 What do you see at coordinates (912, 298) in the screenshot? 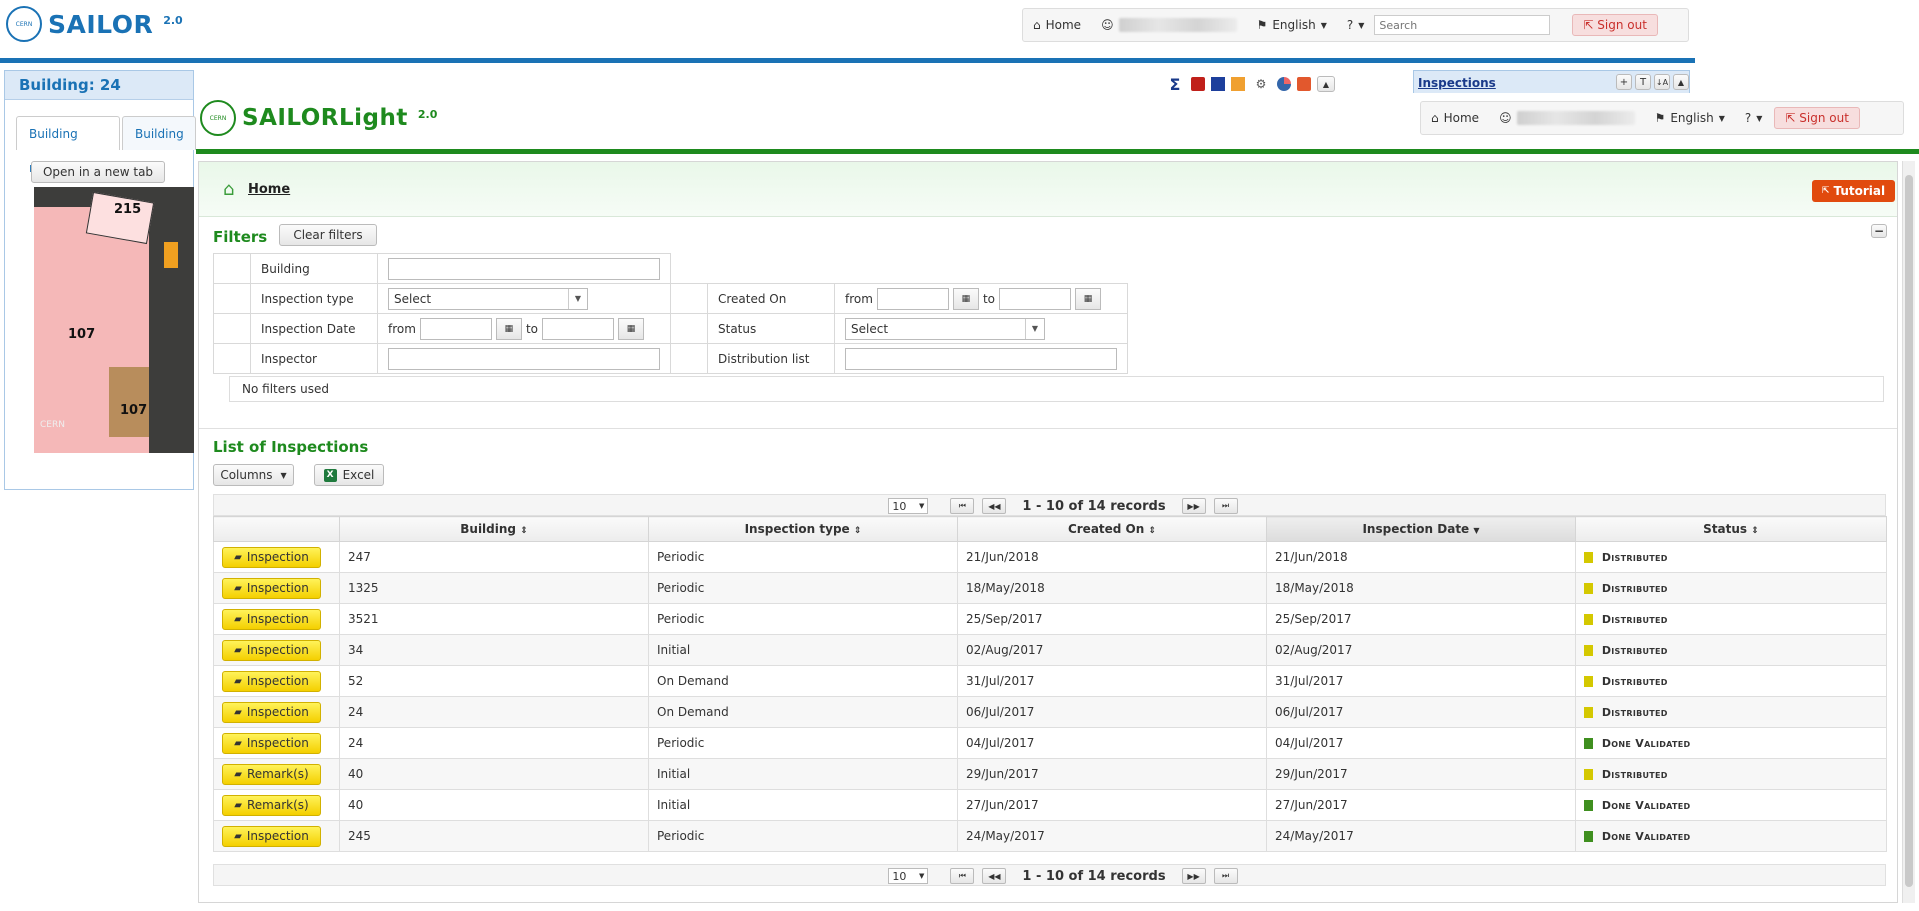
I see `created-from-input` at bounding box center [912, 298].